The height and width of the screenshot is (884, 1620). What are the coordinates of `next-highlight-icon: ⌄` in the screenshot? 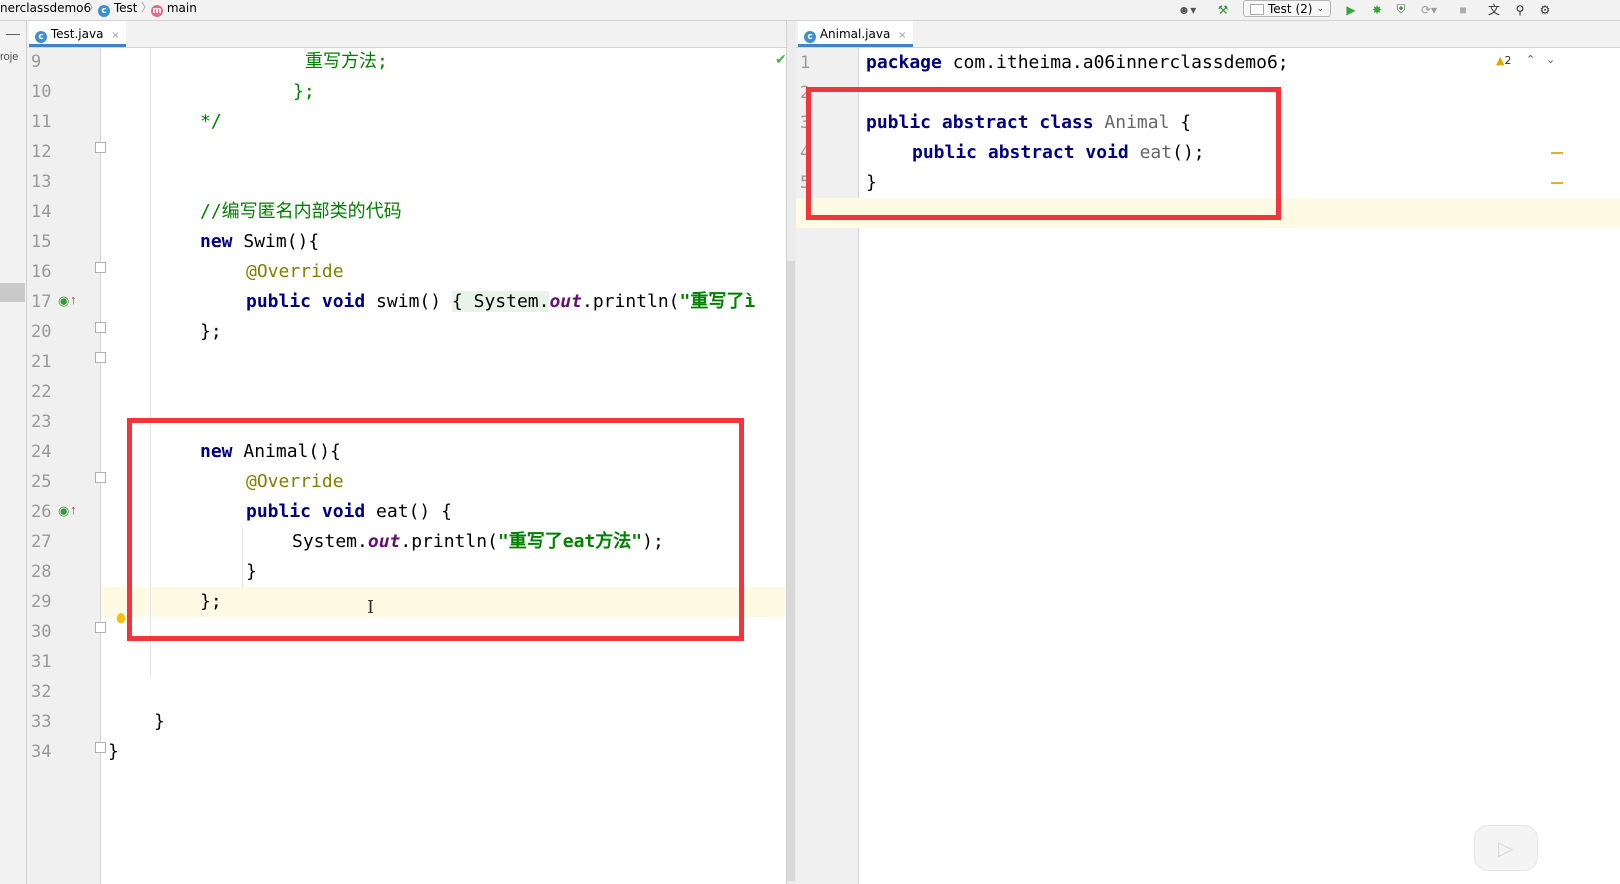 It's located at (1550, 59).